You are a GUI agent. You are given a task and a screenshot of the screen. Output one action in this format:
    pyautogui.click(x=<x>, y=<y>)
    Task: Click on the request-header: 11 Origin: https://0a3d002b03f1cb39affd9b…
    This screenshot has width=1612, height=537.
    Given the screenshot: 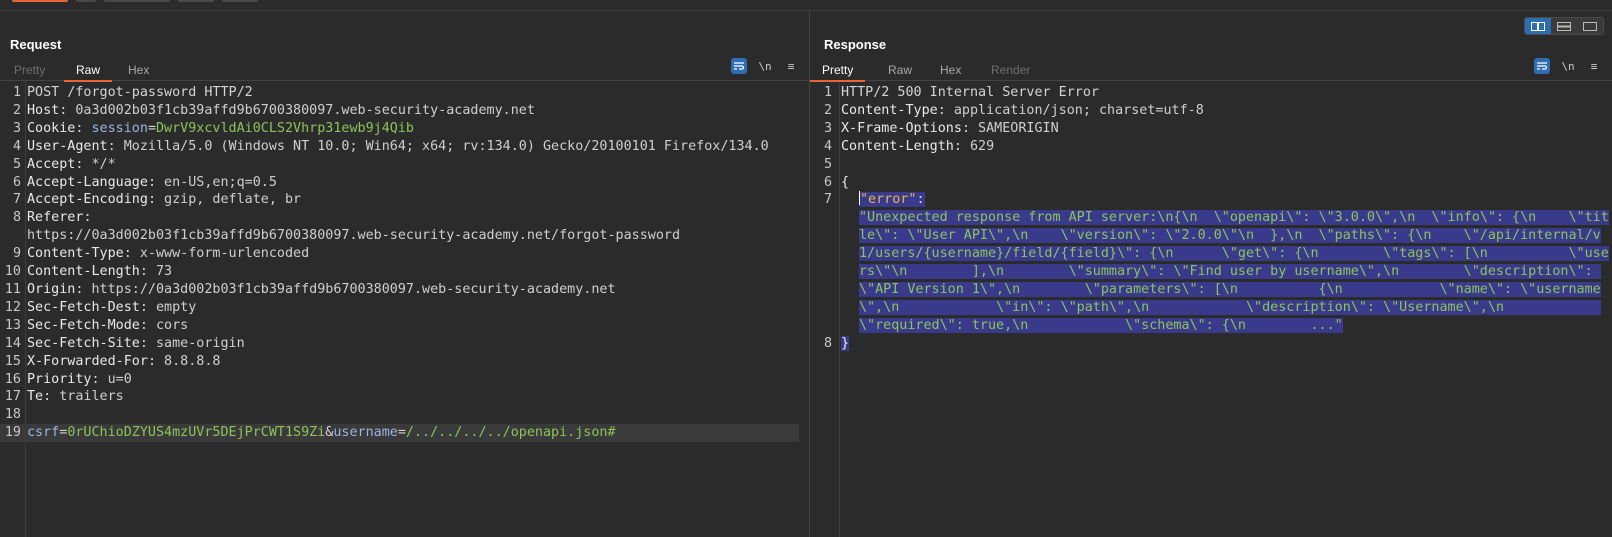 What is the action you would take?
    pyautogui.click(x=310, y=289)
    